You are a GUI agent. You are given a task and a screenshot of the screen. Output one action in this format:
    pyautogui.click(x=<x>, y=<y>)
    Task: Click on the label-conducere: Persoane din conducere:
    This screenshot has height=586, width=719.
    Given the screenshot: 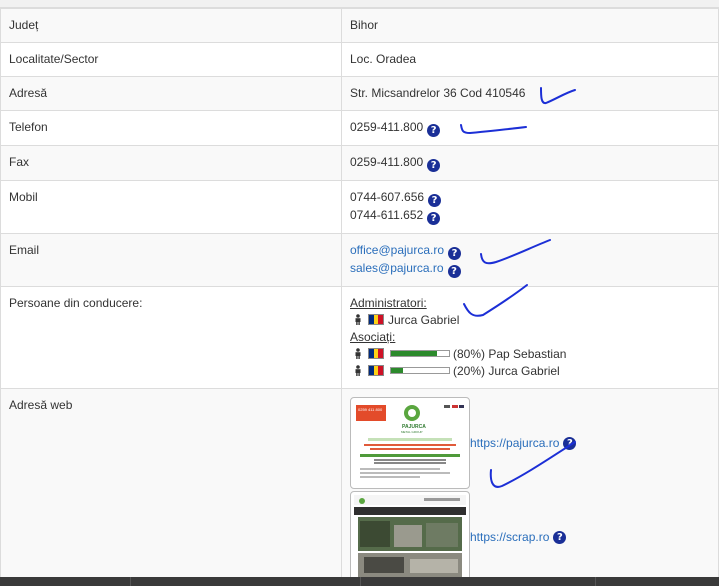 What is the action you would take?
    pyautogui.click(x=171, y=337)
    